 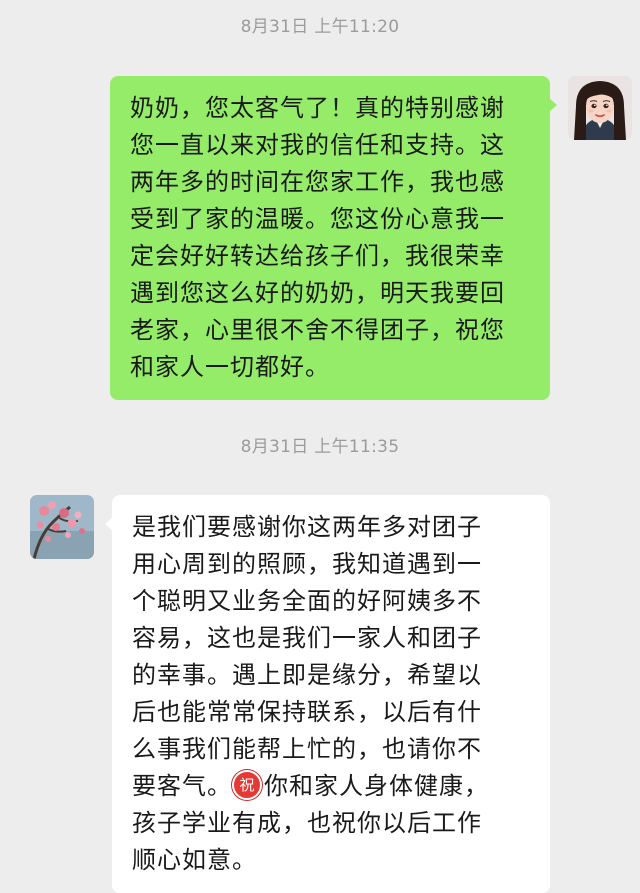 I want to click on cherry-blossom-avatar-icon, so click(x=62, y=527).